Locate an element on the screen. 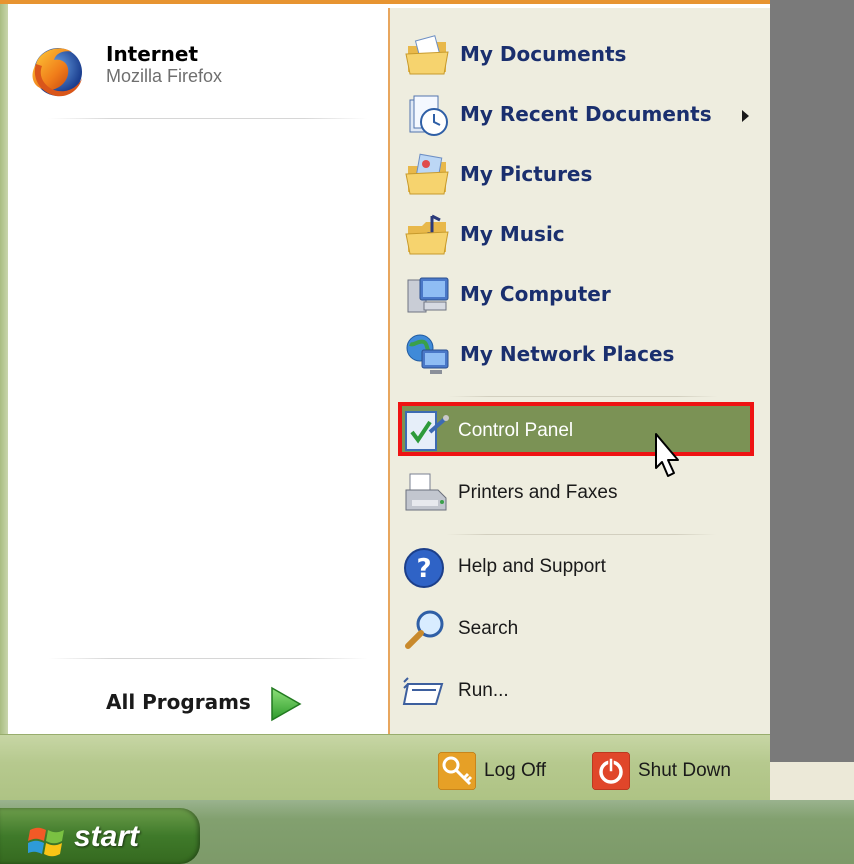 Image resolution: width=854 pixels, height=864 pixels. my-documents-label: My Documents is located at coordinates (543, 54).